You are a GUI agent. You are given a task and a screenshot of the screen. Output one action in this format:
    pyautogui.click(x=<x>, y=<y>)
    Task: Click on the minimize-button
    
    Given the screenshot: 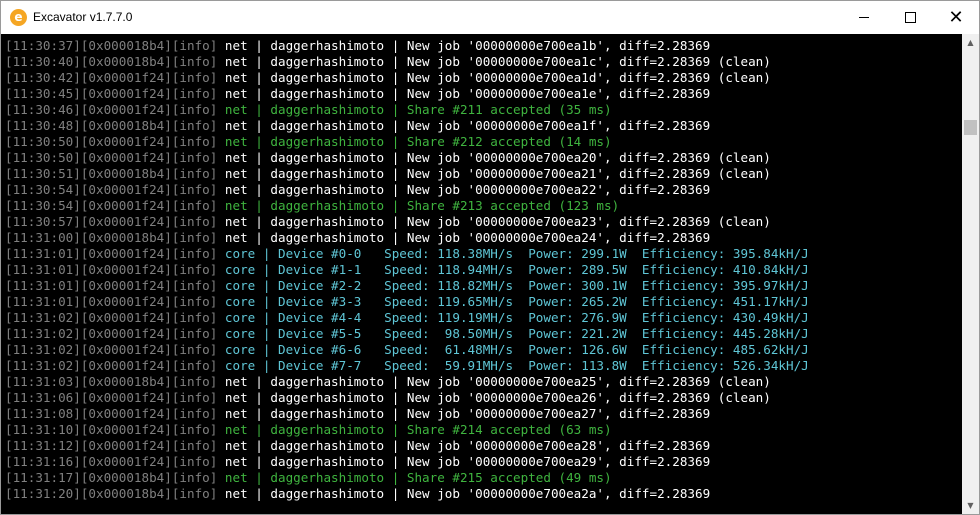 What is the action you would take?
    pyautogui.click(x=864, y=17)
    